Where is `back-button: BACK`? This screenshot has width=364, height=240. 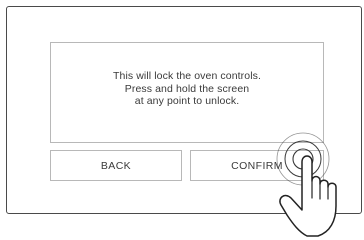 back-button: BACK is located at coordinates (116, 165).